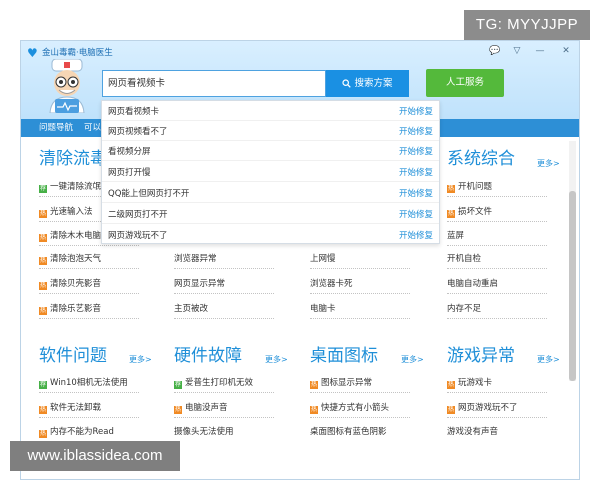  What do you see at coordinates (195, 259) in the screenshot?
I see `list-item: 浏览器异常` at bounding box center [195, 259].